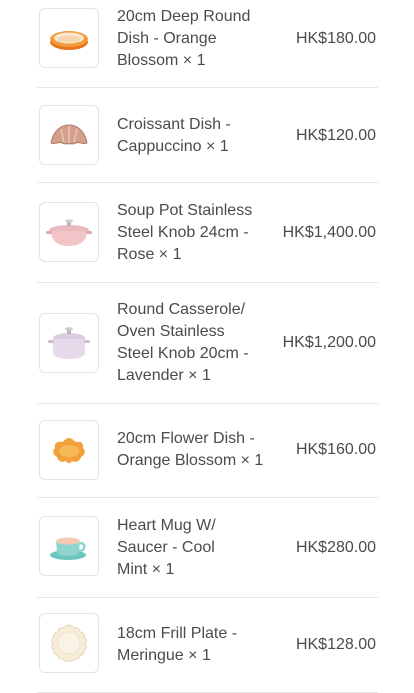 The image size is (414, 693). What do you see at coordinates (335, 644) in the screenshot?
I see `product-price: HK$128.00` at bounding box center [335, 644].